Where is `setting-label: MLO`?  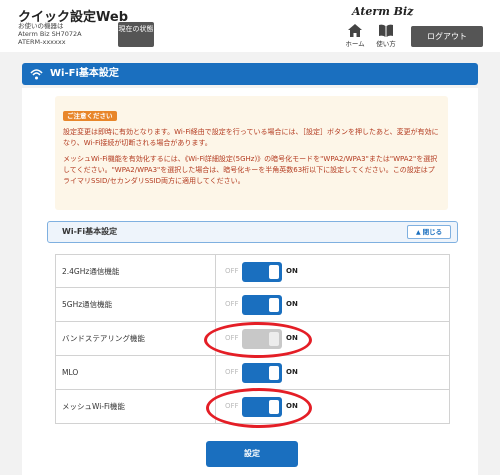 setting-label: MLO is located at coordinates (136, 372).